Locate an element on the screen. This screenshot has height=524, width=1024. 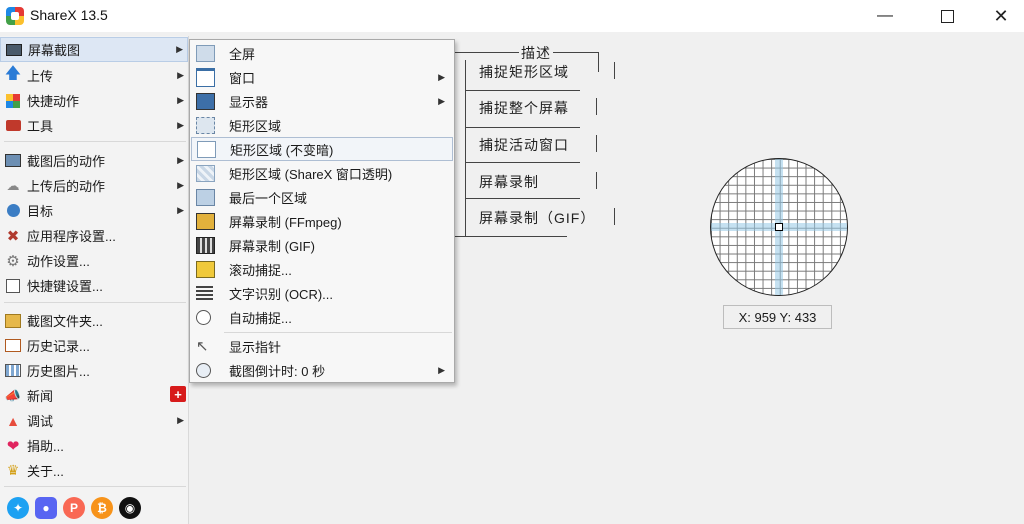
gear-icon: ⚙ is located at coordinates (13, 261).